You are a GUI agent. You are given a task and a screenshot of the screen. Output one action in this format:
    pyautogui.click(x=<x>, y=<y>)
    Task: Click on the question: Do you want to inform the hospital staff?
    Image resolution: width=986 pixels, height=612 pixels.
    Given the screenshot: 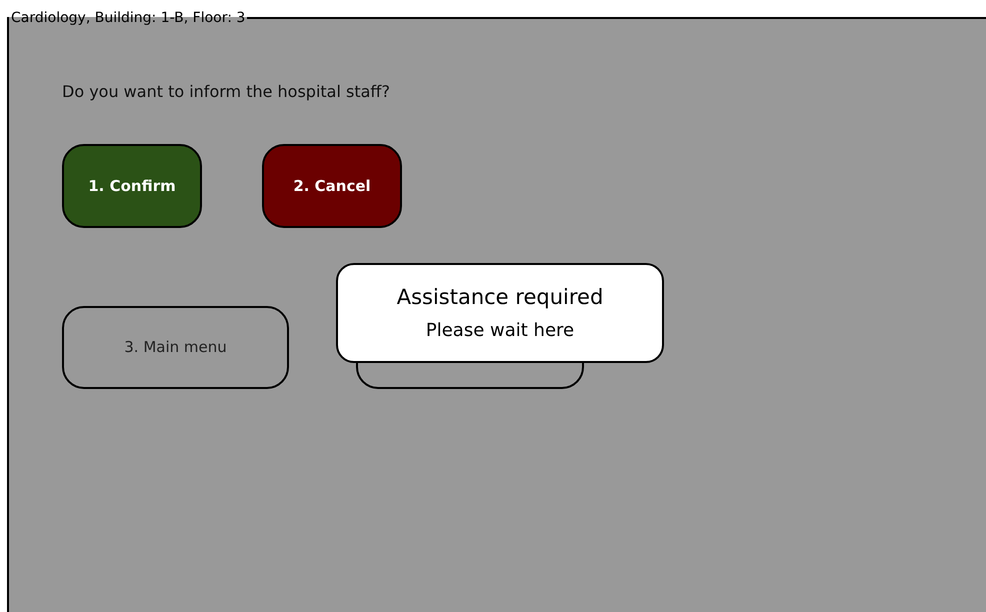 What is the action you would take?
    pyautogui.click(x=226, y=92)
    